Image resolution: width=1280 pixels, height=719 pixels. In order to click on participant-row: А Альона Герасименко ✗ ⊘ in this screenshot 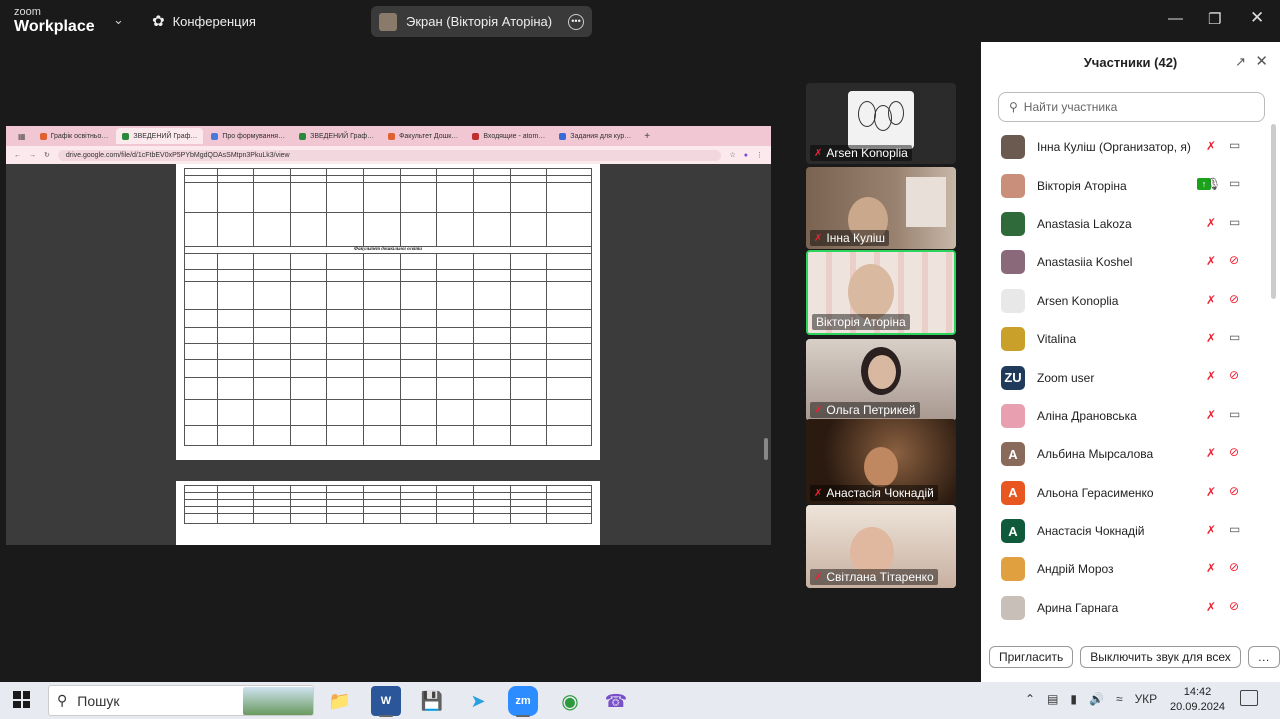, I will do `click(1126, 493)`.